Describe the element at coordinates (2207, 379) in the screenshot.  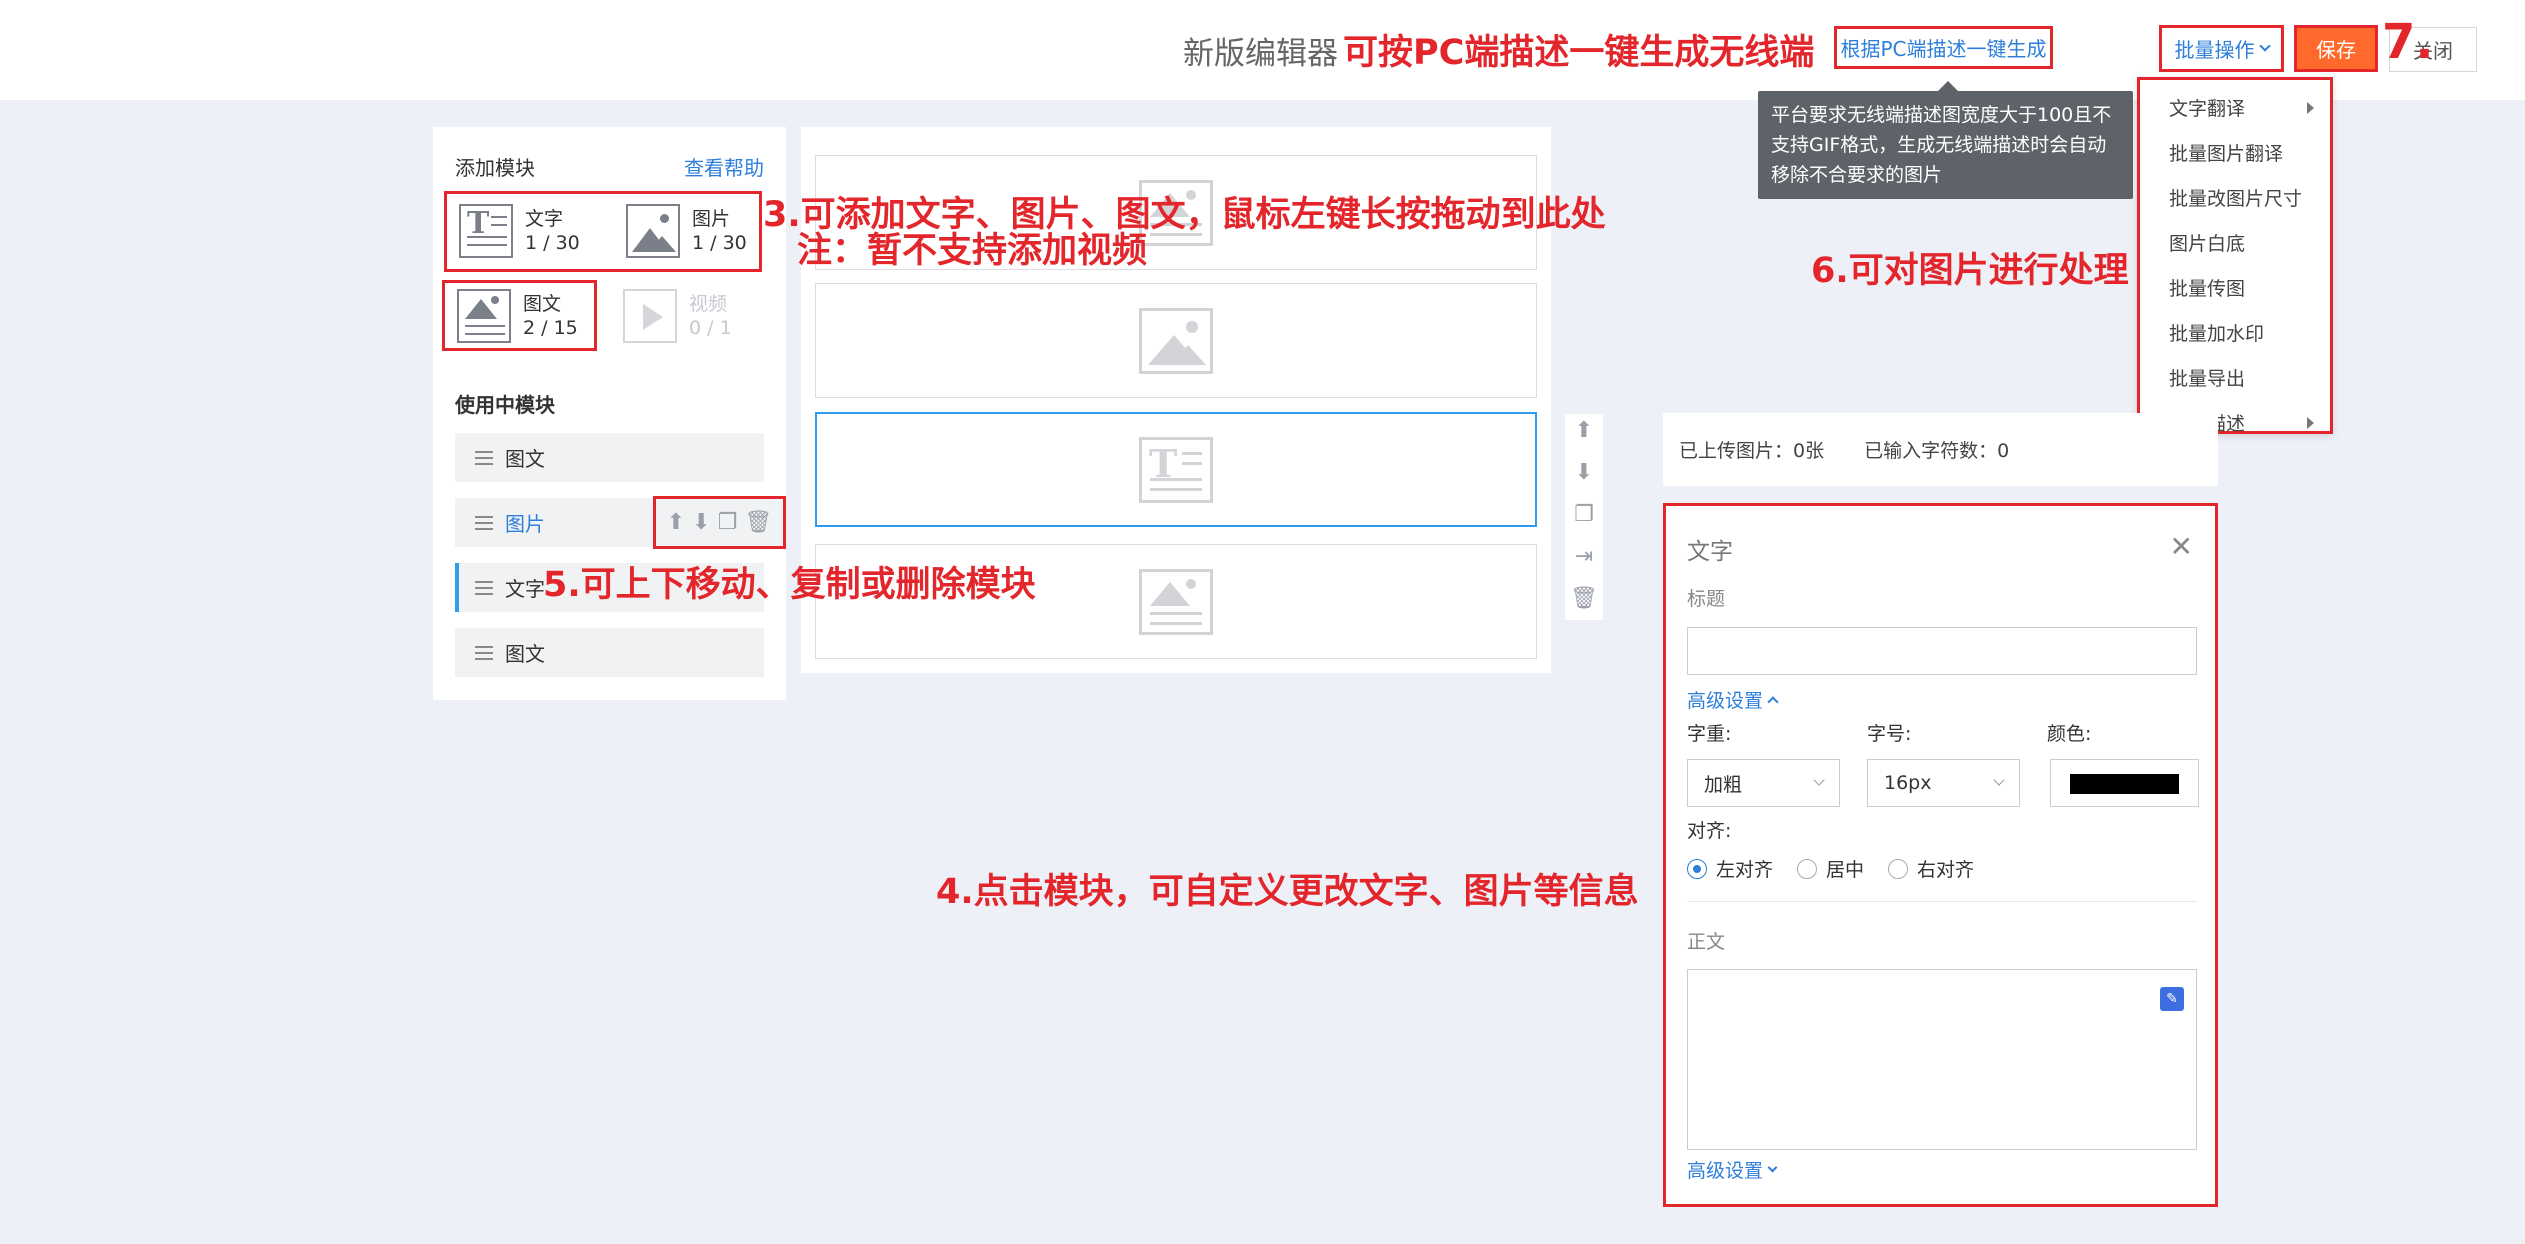
I see `menu-item-label: 批量导出` at that location.